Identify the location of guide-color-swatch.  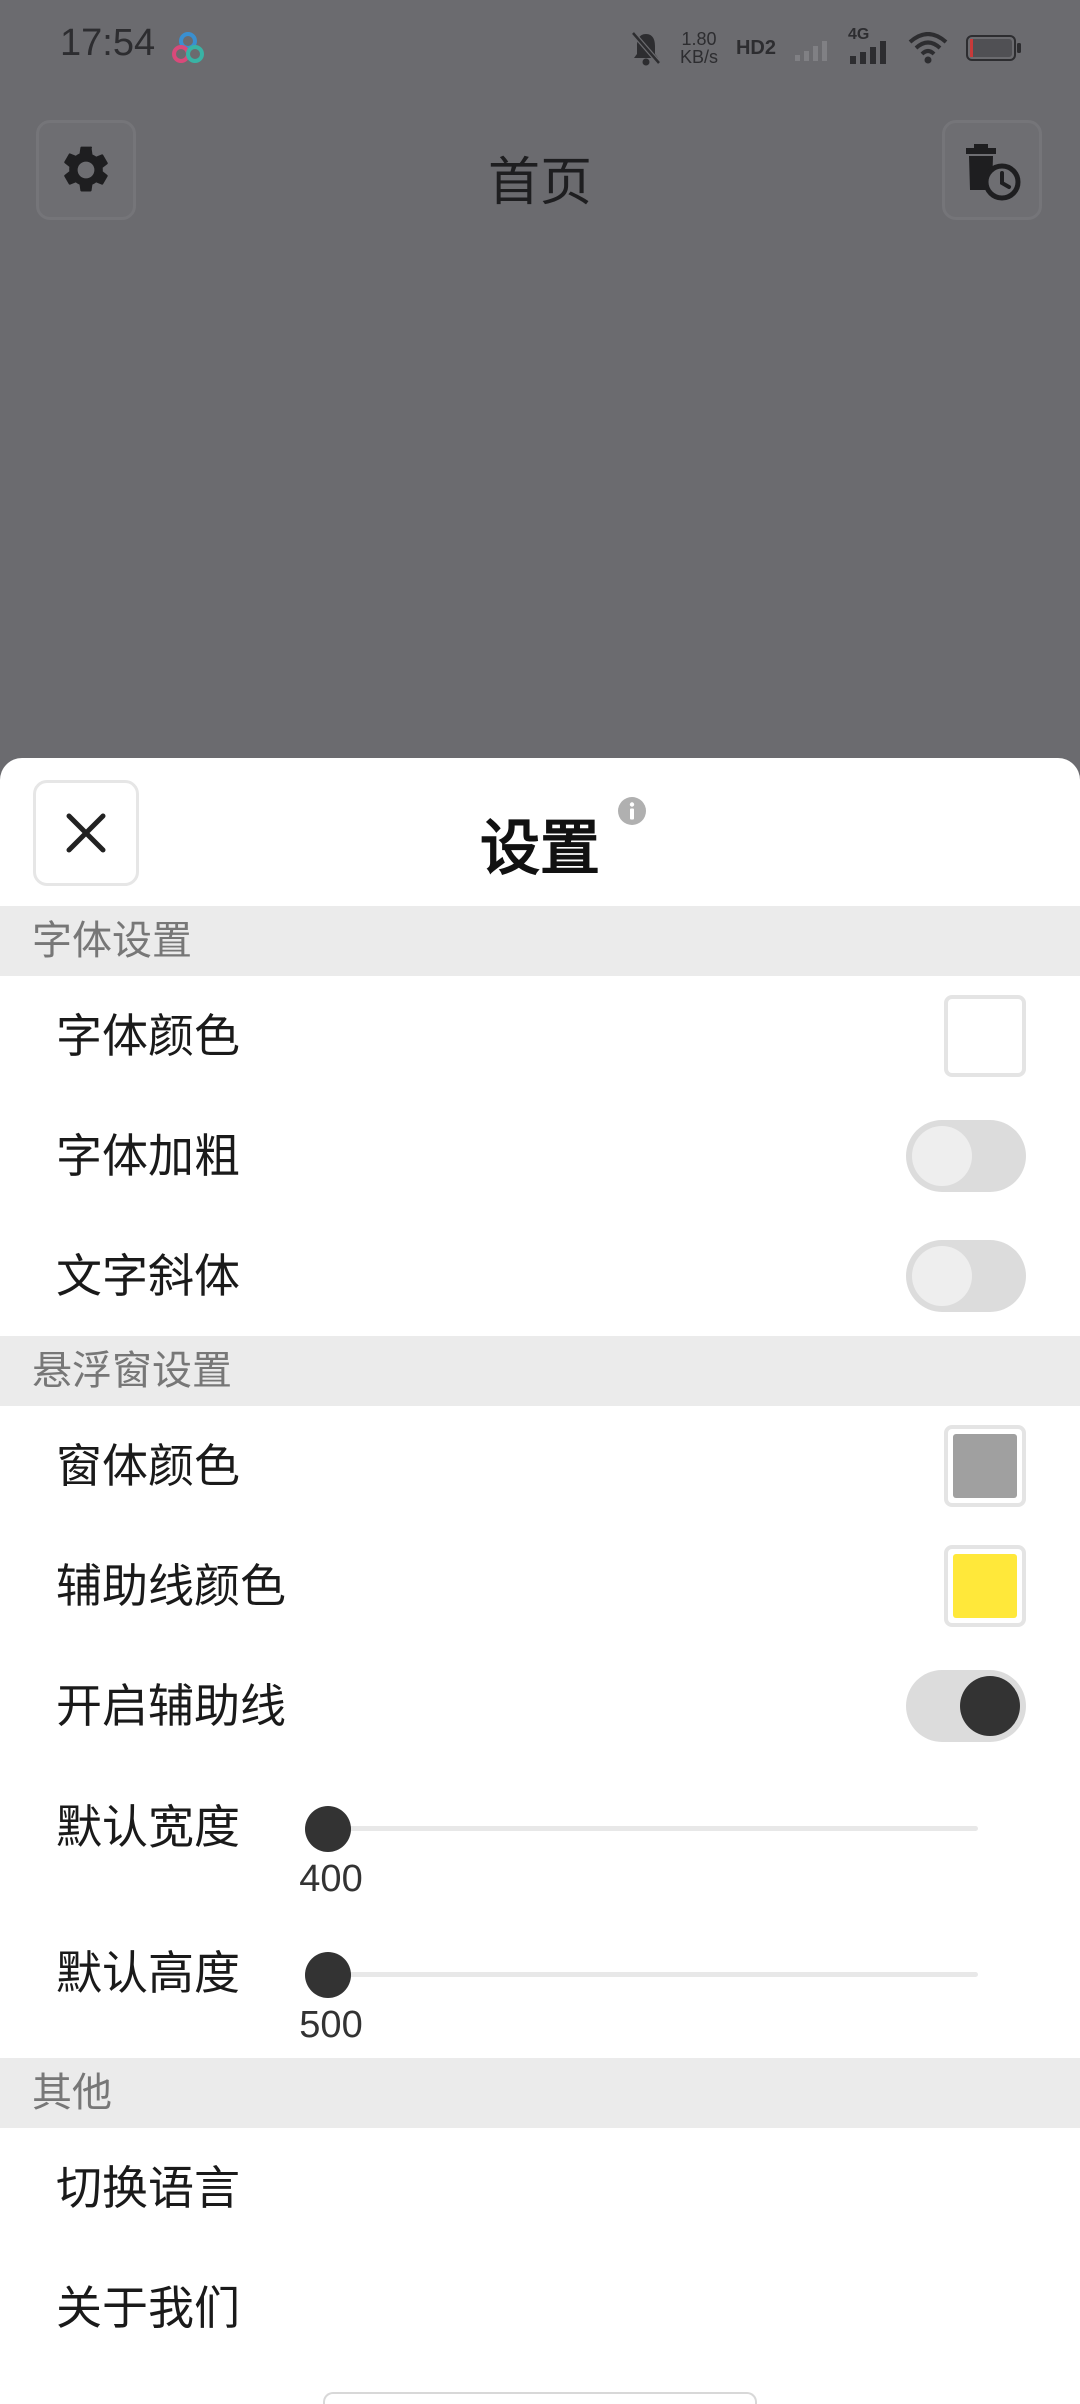
(985, 1586).